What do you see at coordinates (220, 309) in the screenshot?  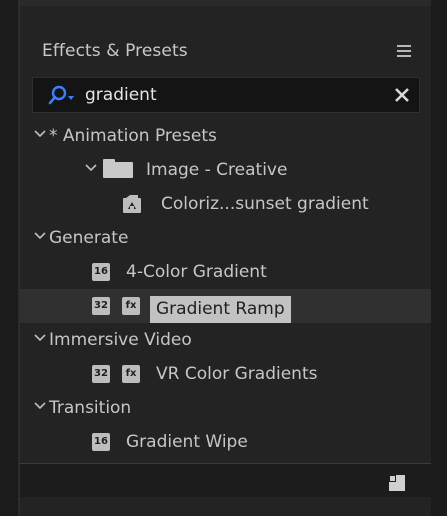 I see `tree-item-label: Gradient Ramp` at bounding box center [220, 309].